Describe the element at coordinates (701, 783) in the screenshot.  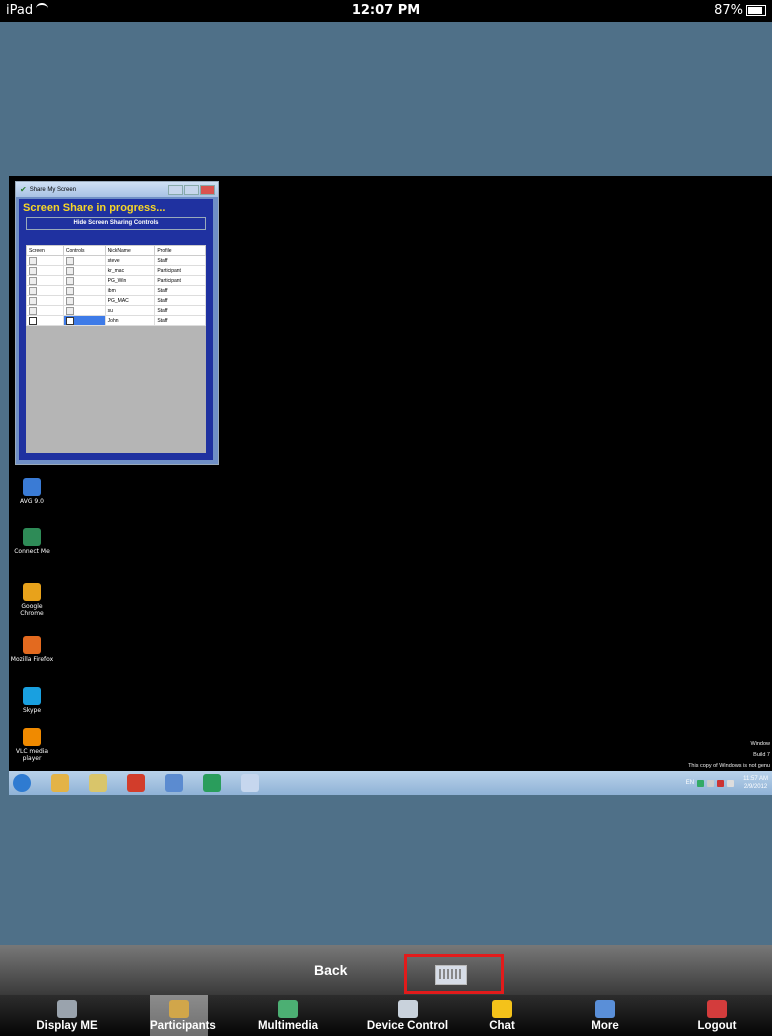
I see `tray-flag-icon` at that location.